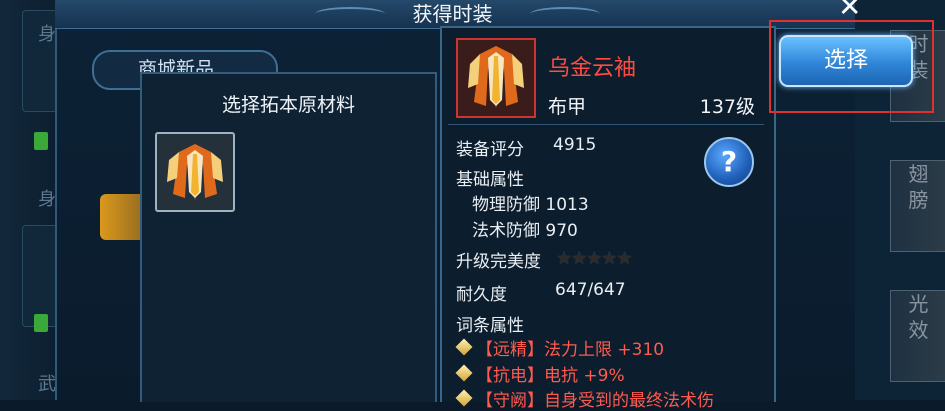 The image size is (945, 411). Describe the element at coordinates (525, 231) in the screenshot. I see `magic-def-stat: 法术防御 970` at that location.